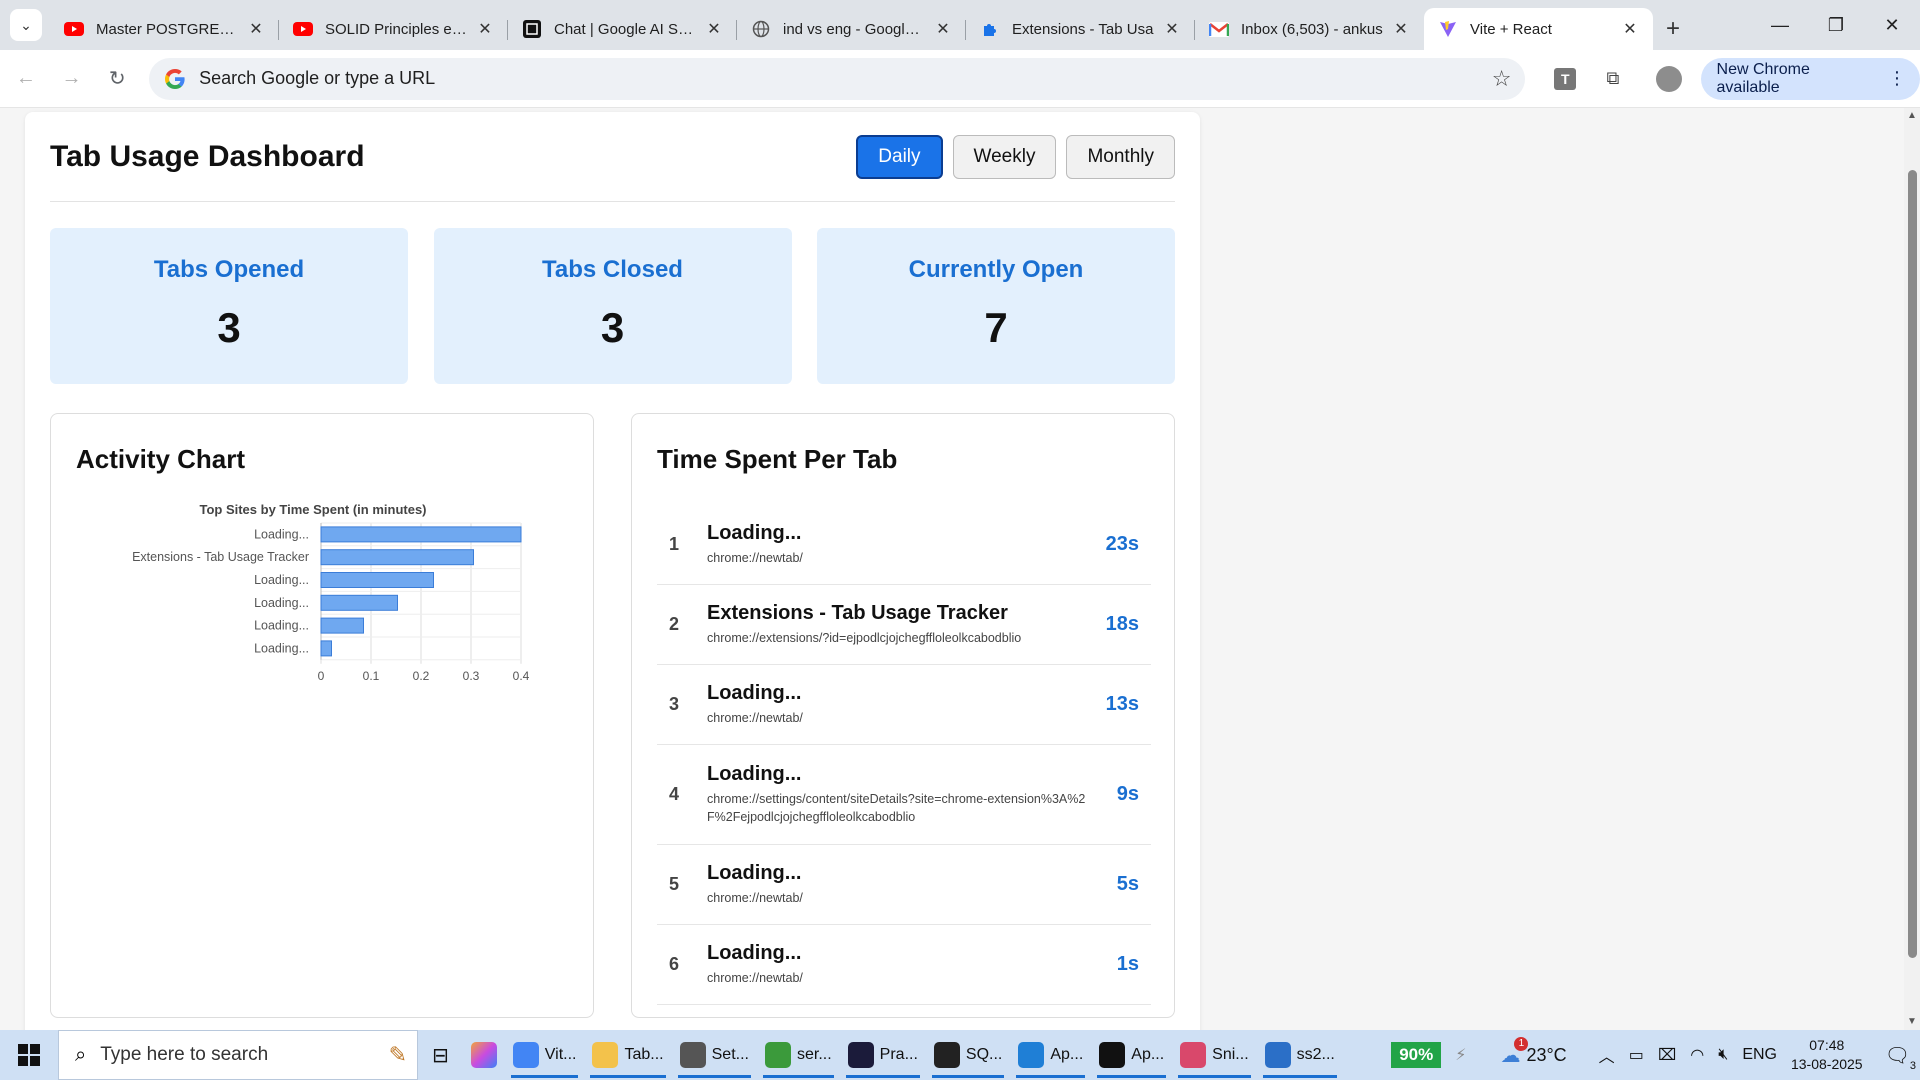  What do you see at coordinates (161, 459) in the screenshot?
I see `activity-chart-title: Activity Chart` at bounding box center [161, 459].